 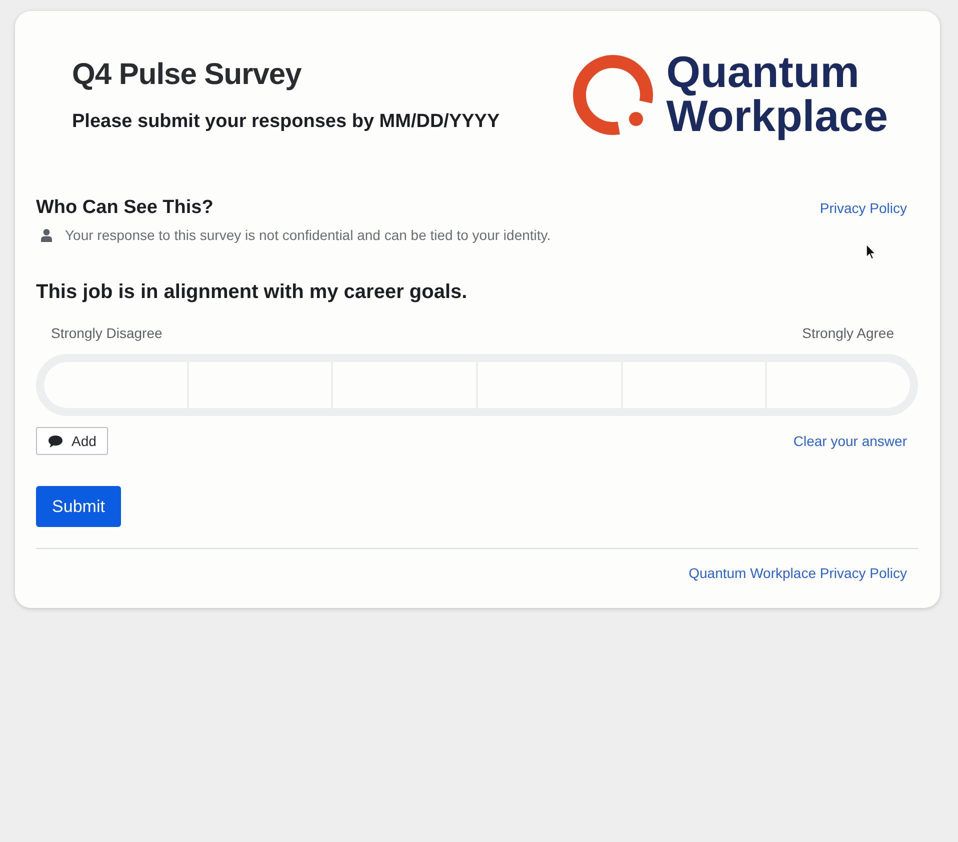 What do you see at coordinates (78, 506) in the screenshot?
I see `submit-button: Submit` at bounding box center [78, 506].